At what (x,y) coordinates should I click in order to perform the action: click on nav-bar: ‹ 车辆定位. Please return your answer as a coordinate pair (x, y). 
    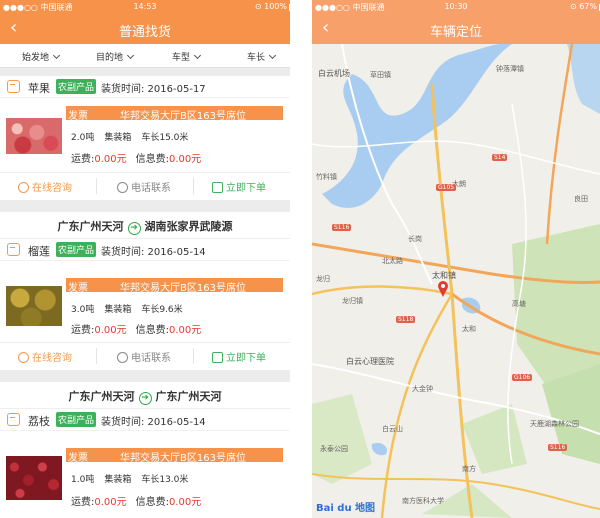
    Looking at the image, I should click on (456, 29).